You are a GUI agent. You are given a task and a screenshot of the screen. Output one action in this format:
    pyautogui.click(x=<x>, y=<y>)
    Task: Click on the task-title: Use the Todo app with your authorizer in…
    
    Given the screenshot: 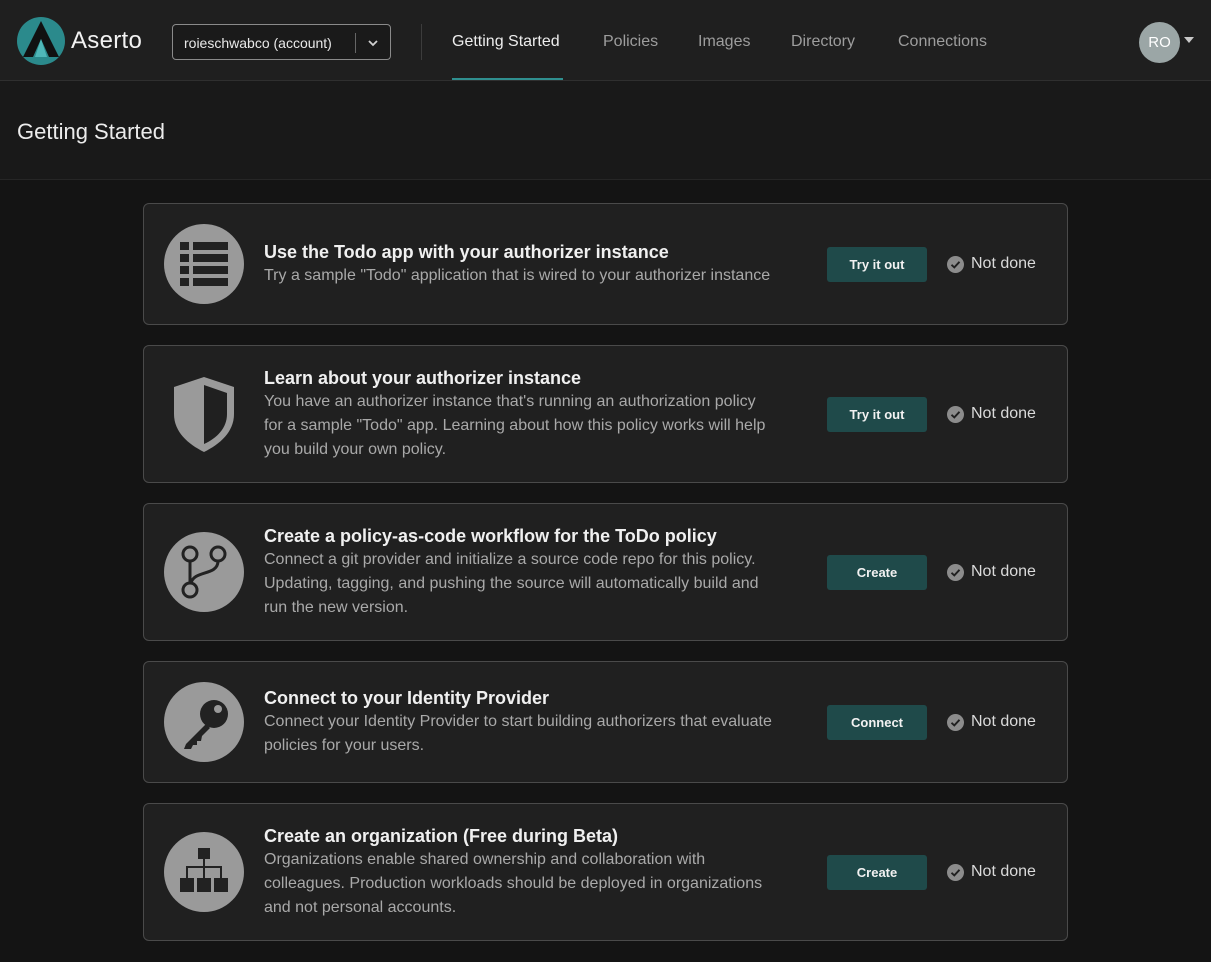 What is the action you would take?
    pyautogui.click(x=466, y=252)
    